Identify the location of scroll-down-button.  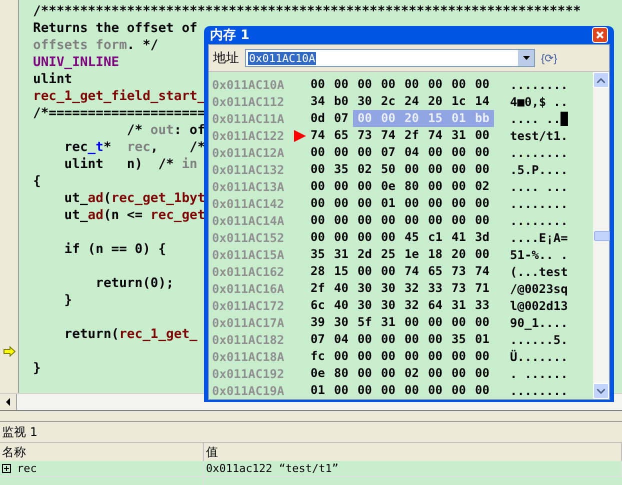
(601, 391).